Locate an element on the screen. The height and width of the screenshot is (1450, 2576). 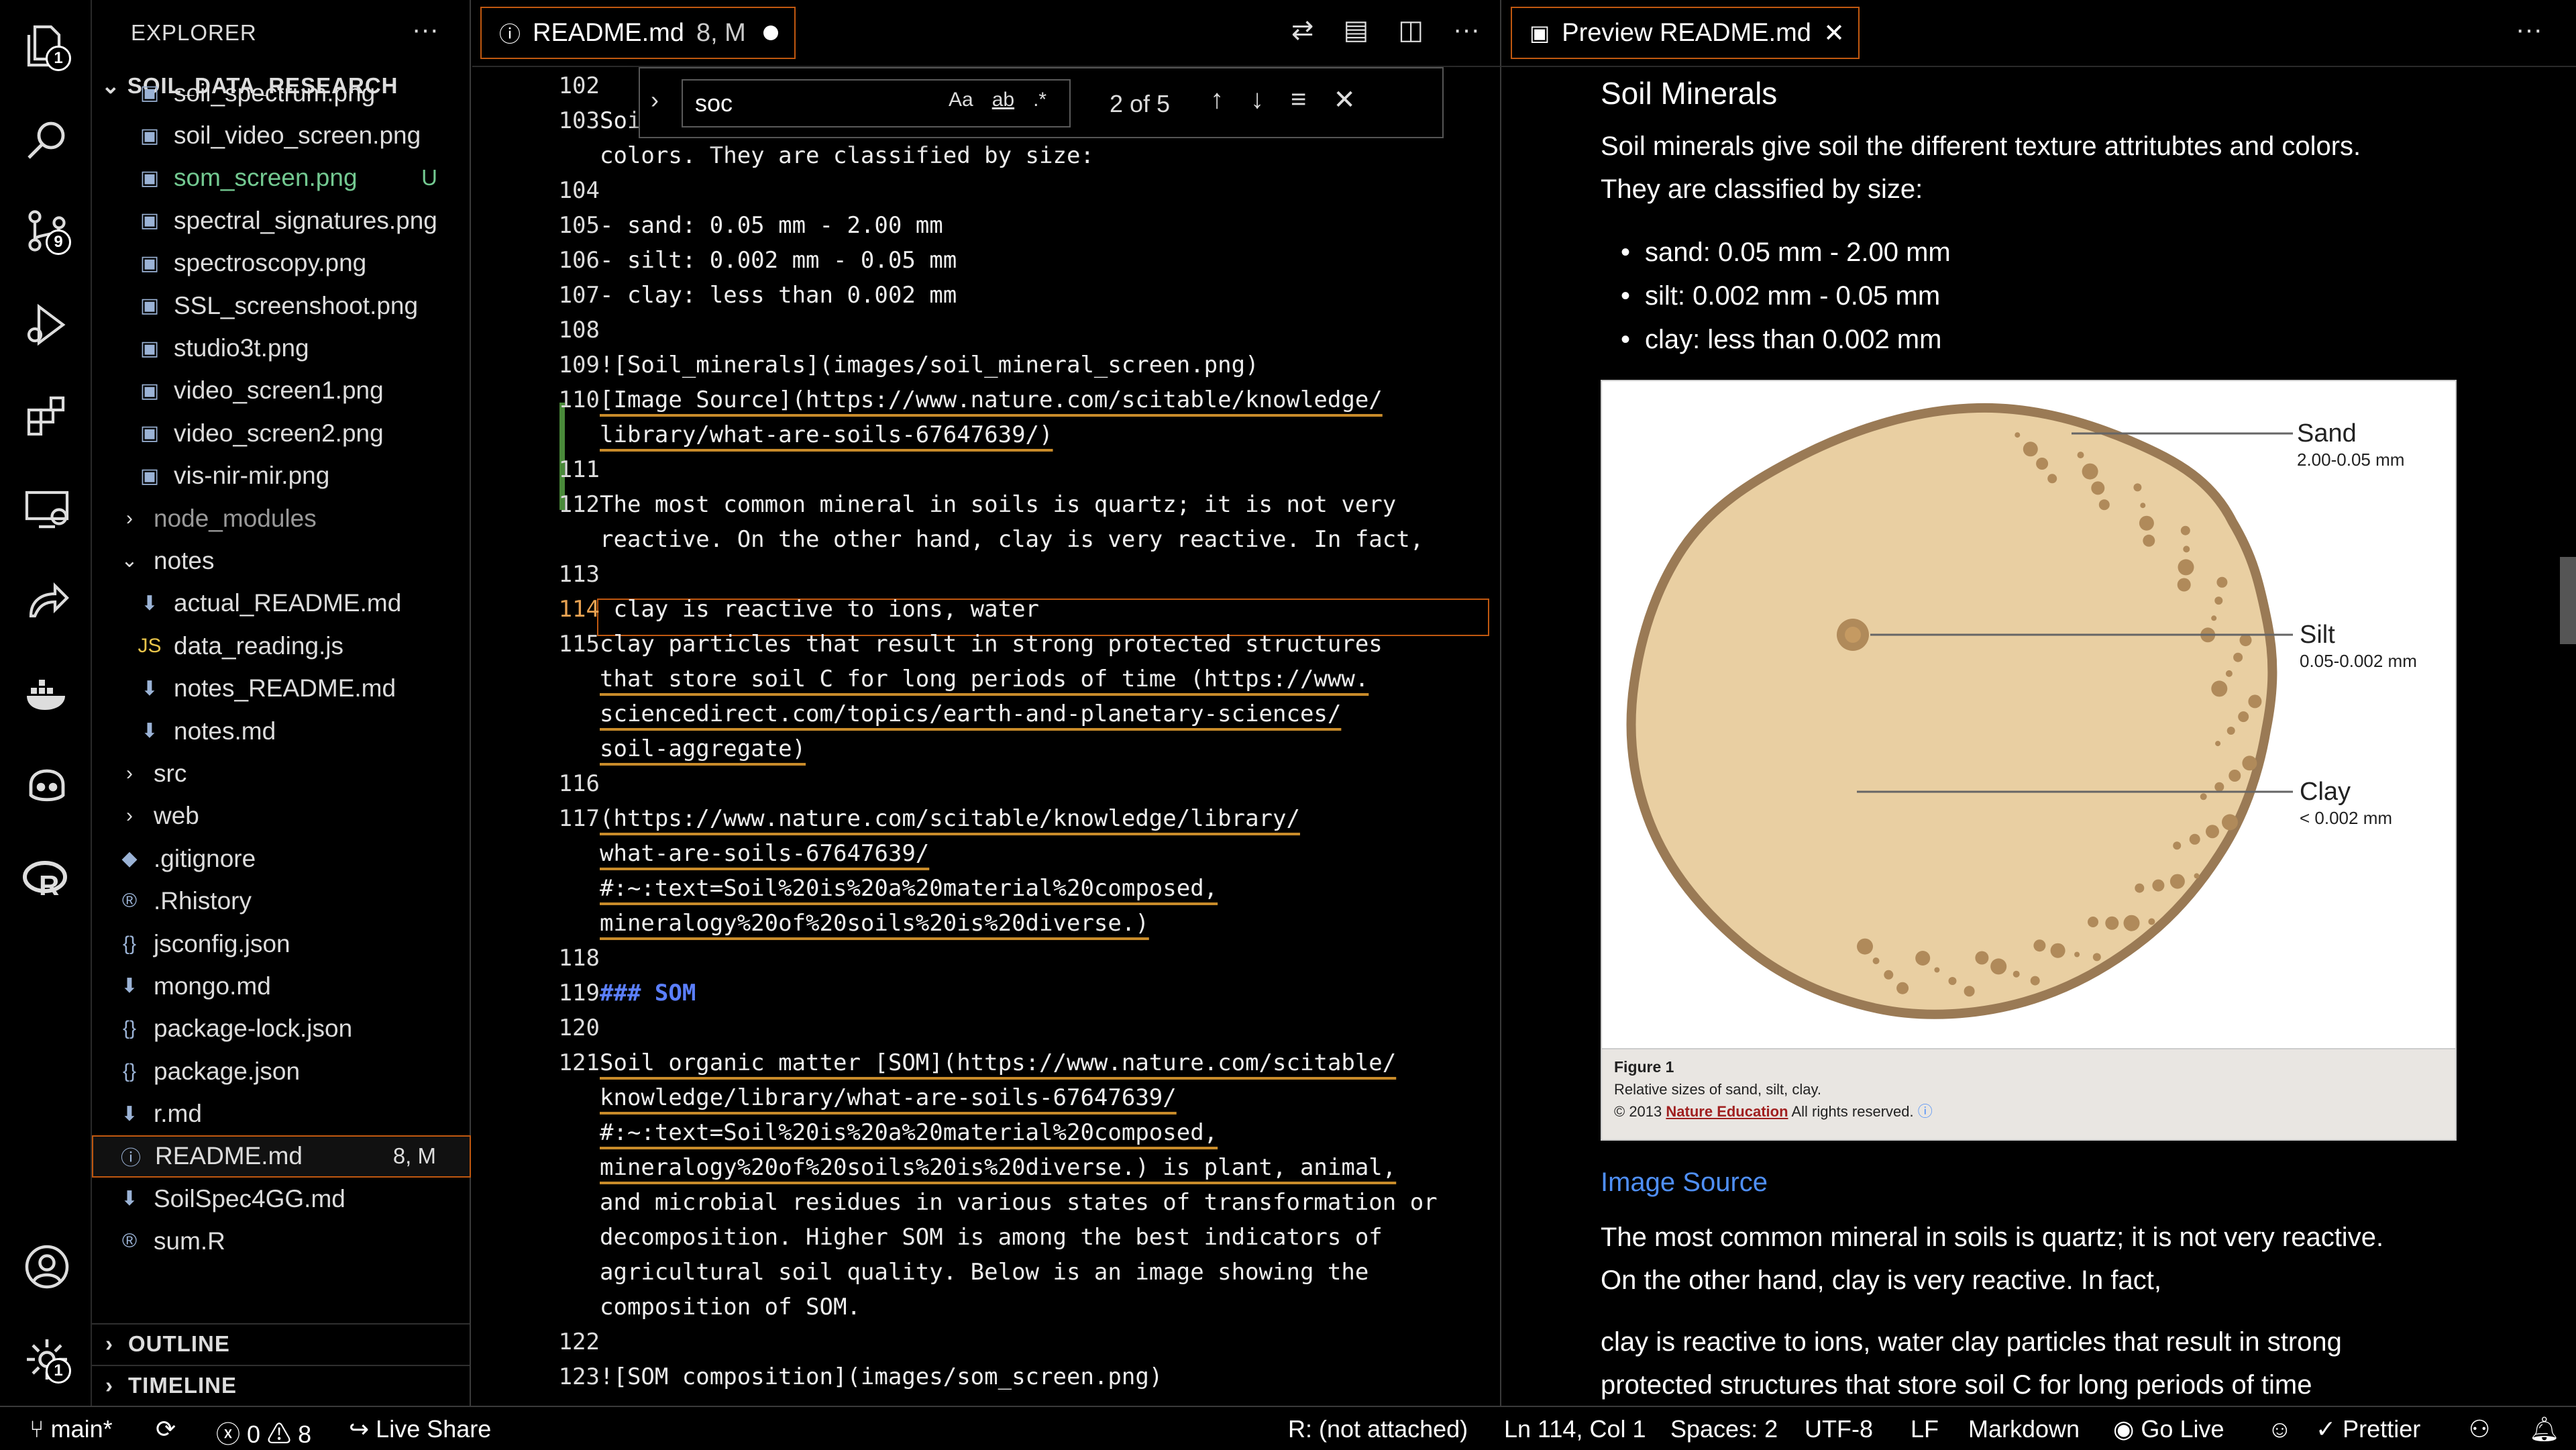
tree-item: ▣ video_screen1.png is located at coordinates (281, 391).